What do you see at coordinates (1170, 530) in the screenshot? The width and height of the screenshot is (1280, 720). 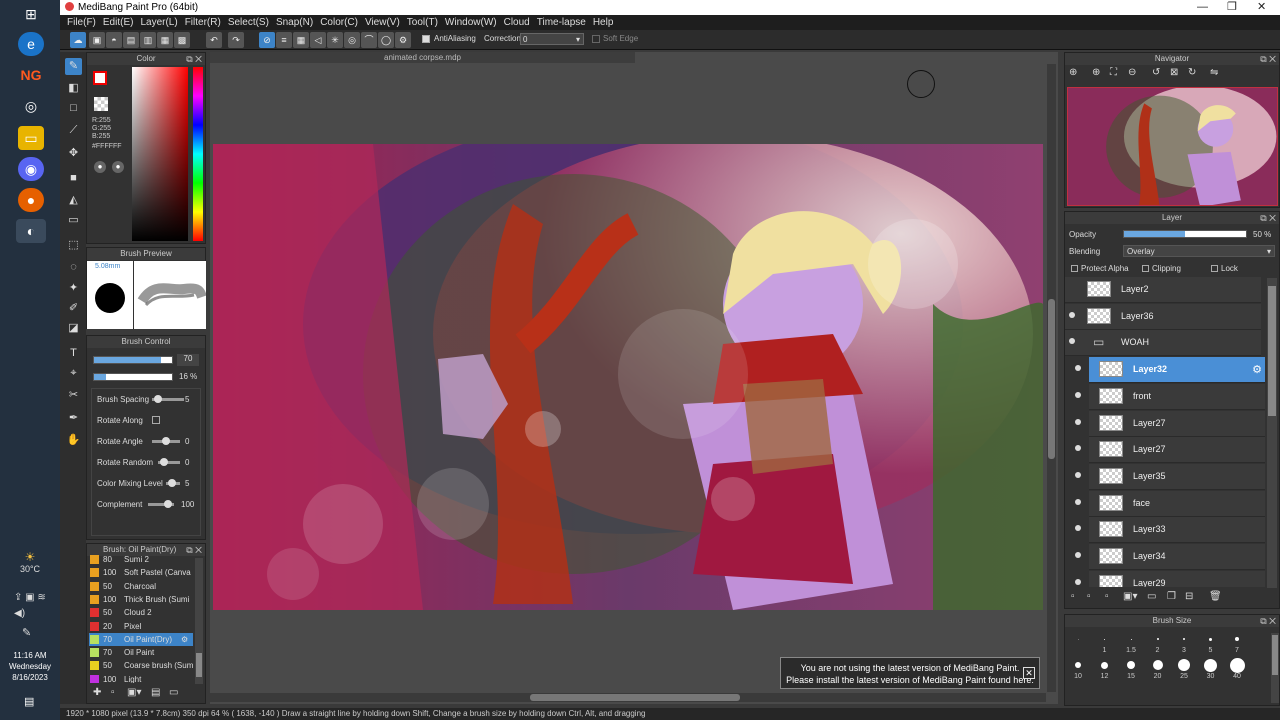 I see `layer-row: Layer33` at bounding box center [1170, 530].